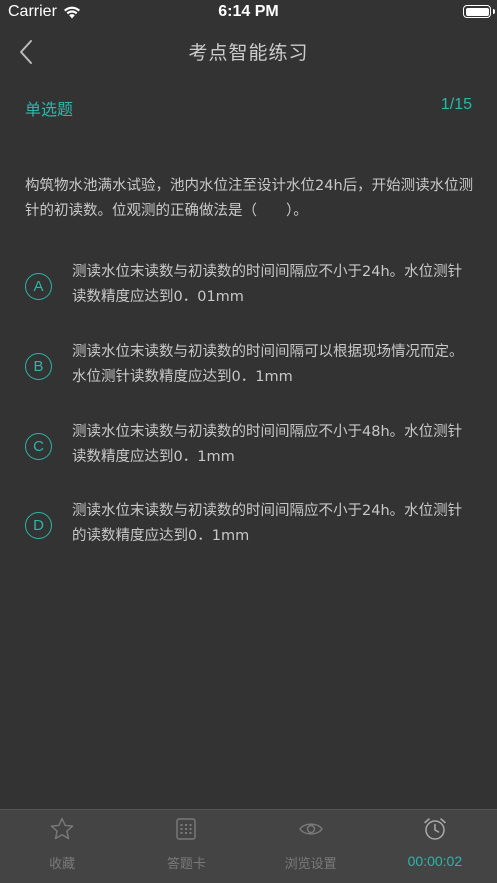 This screenshot has height=883, width=497. What do you see at coordinates (479, 11) in the screenshot?
I see `battery-icon` at bounding box center [479, 11].